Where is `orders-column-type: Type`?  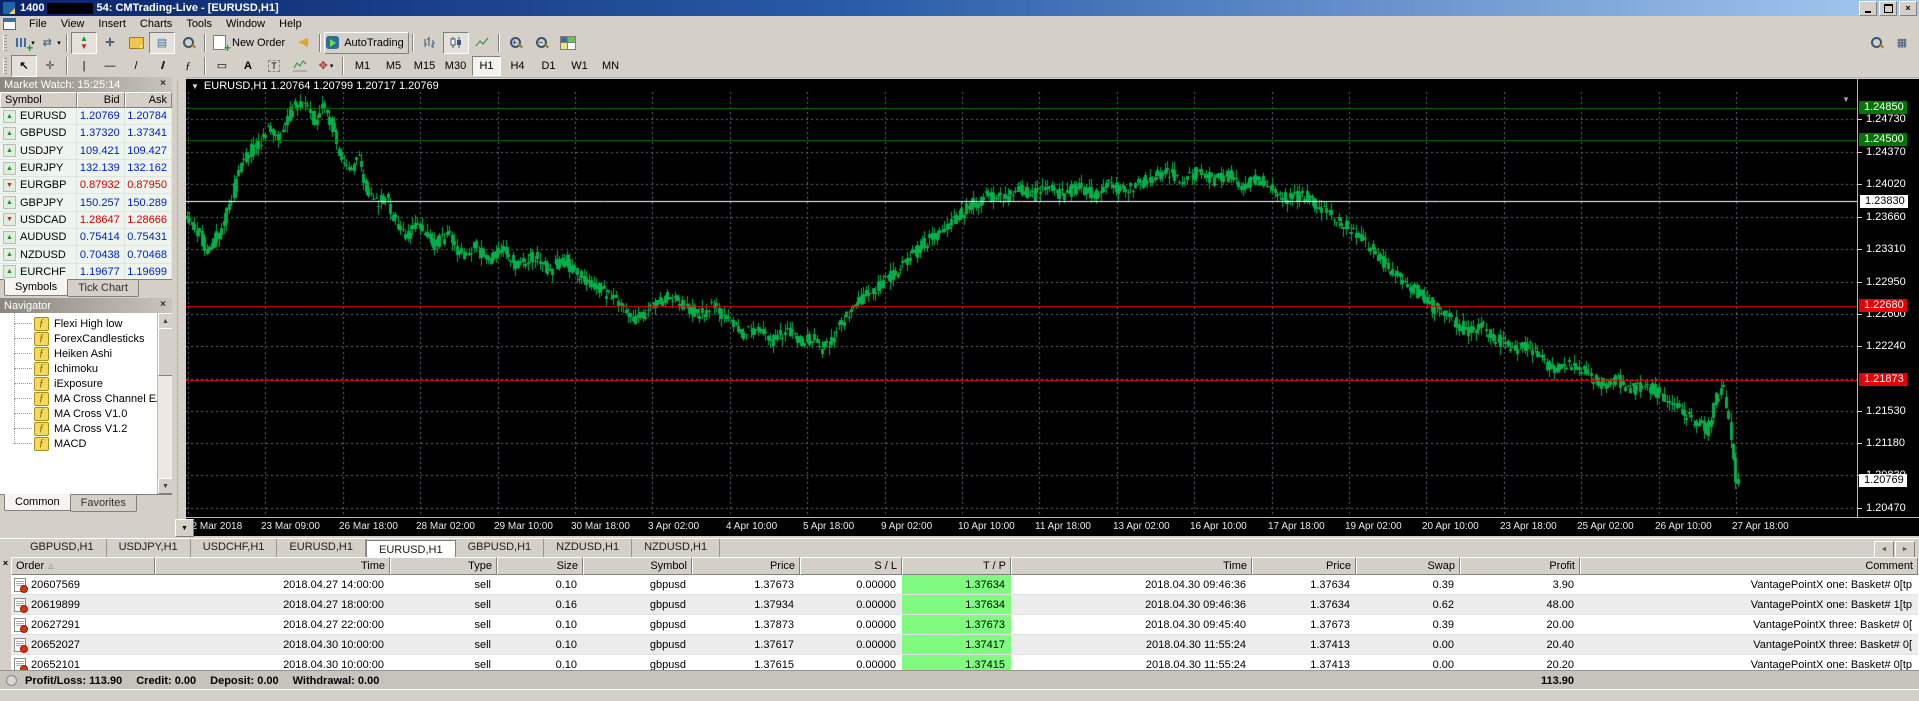
orders-column-type: Type is located at coordinates (443, 566).